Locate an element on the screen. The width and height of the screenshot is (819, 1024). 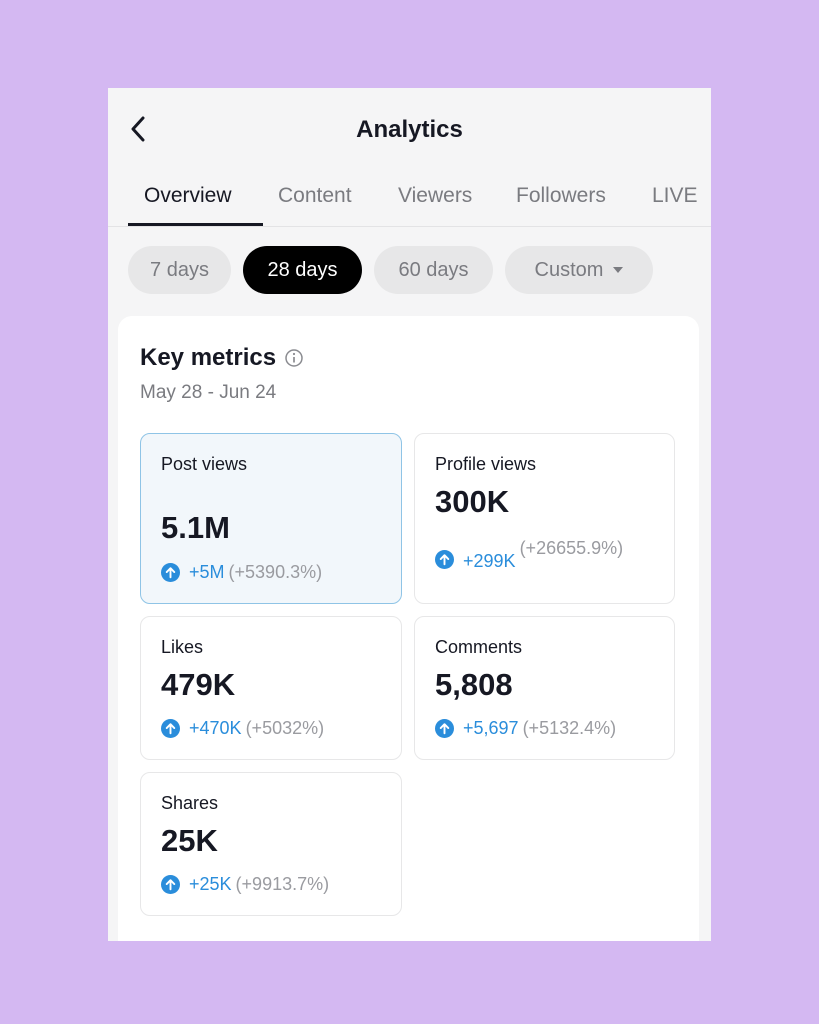
delta-percent: (+5032%) is located at coordinates (285, 728).